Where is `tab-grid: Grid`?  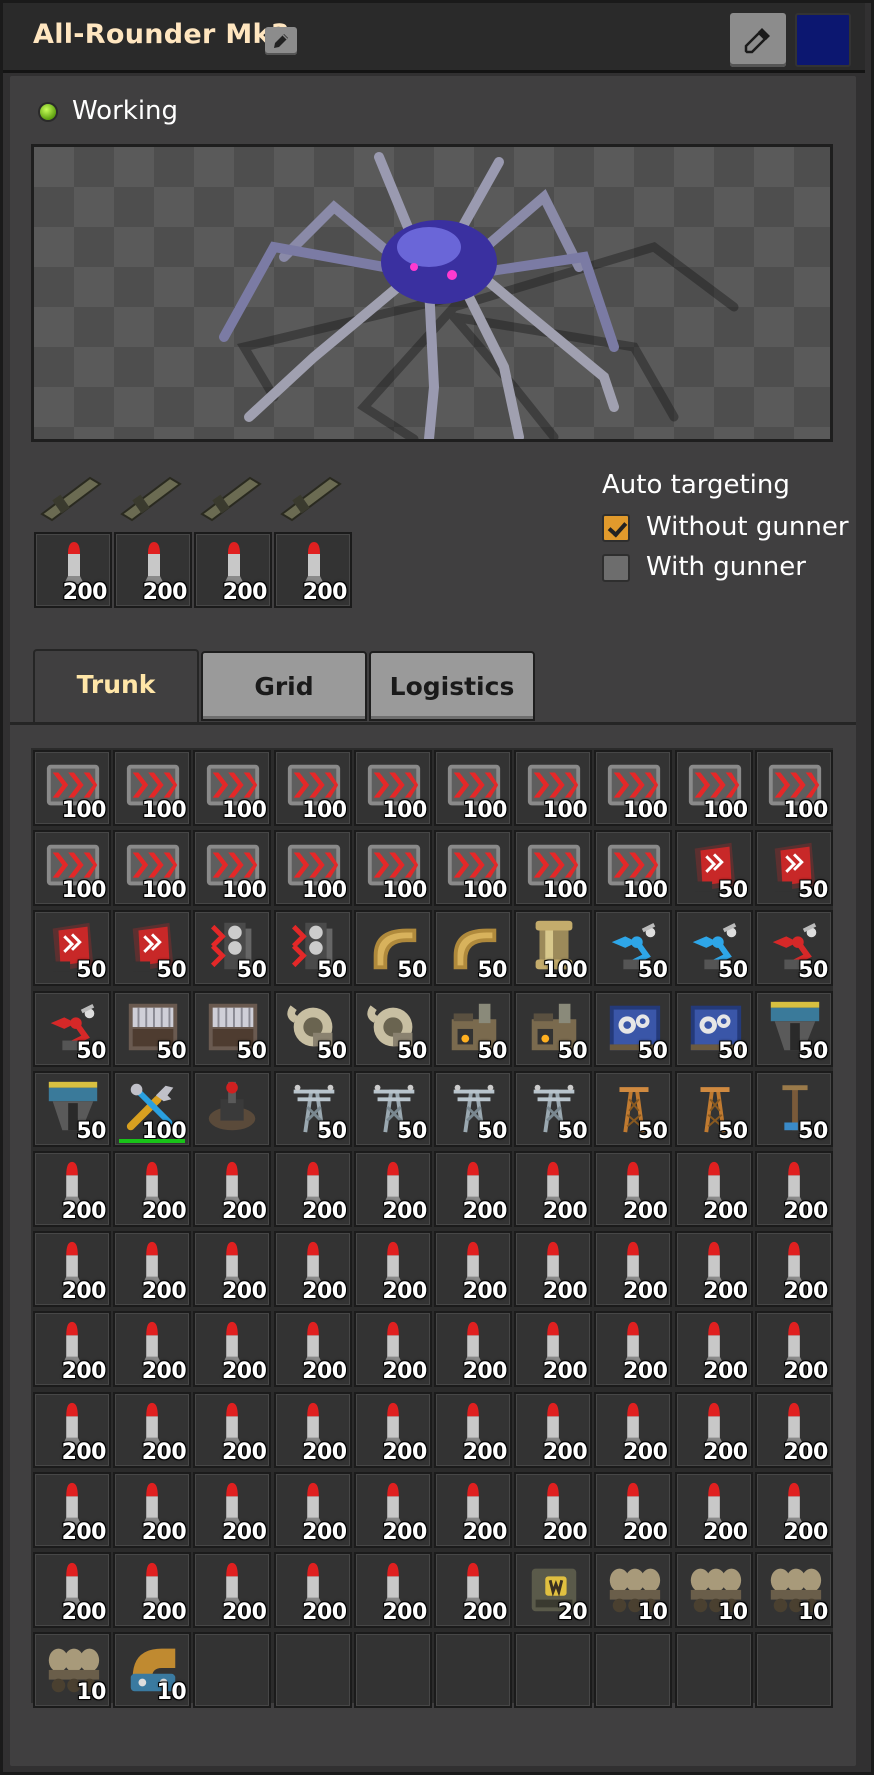
tab-grid: Grid is located at coordinates (284, 686).